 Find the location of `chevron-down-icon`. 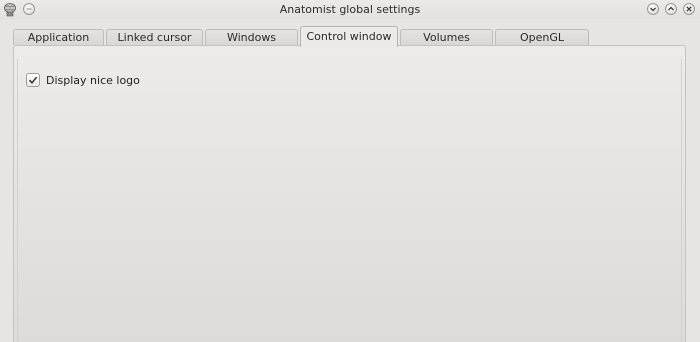

chevron-down-icon is located at coordinates (653, 9).